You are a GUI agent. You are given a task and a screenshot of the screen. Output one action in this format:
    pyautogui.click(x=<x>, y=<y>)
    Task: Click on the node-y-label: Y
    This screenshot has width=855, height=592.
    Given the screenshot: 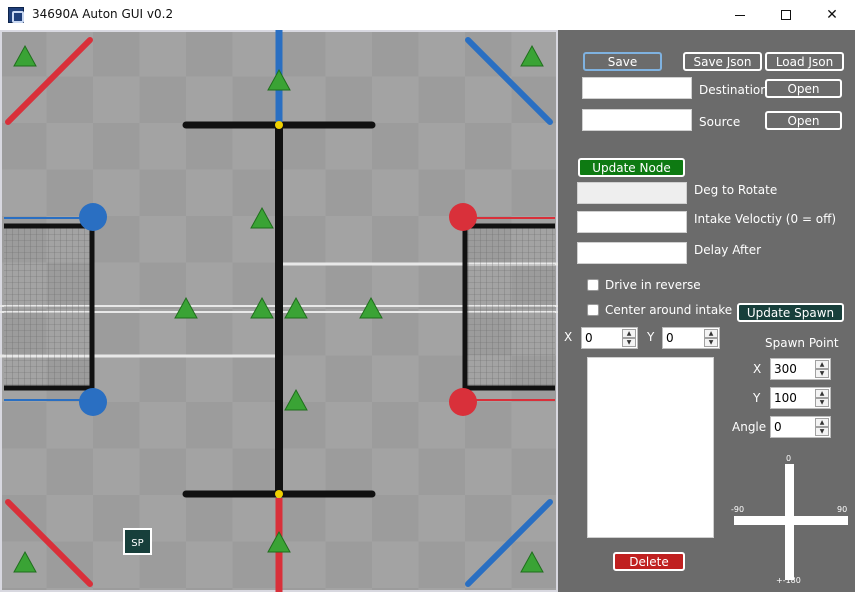 What is the action you would take?
    pyautogui.click(x=651, y=337)
    